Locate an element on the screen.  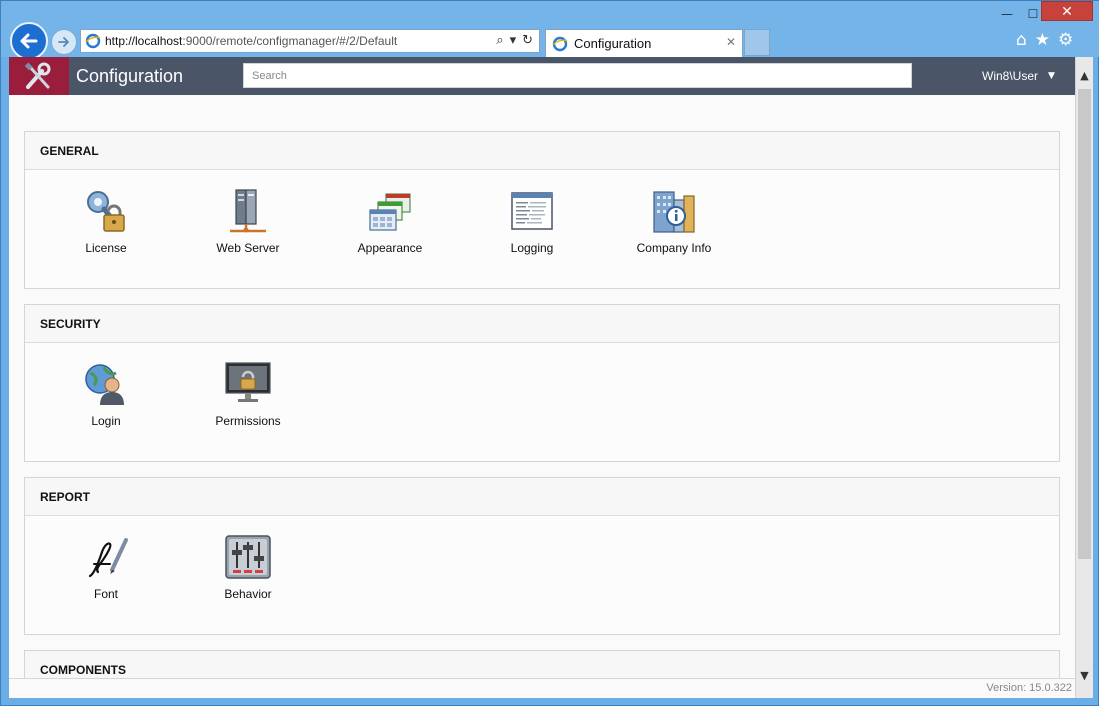
license-icon is located at coordinates (106, 212).